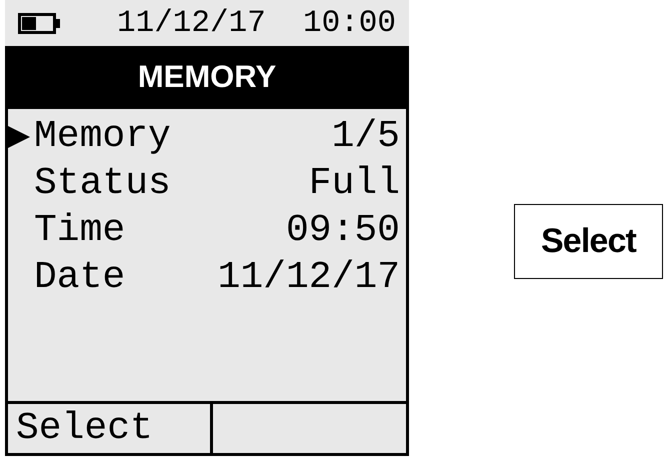 This screenshot has height=460, width=669. Describe the element at coordinates (102, 183) in the screenshot. I see `menu-label: Status` at that location.